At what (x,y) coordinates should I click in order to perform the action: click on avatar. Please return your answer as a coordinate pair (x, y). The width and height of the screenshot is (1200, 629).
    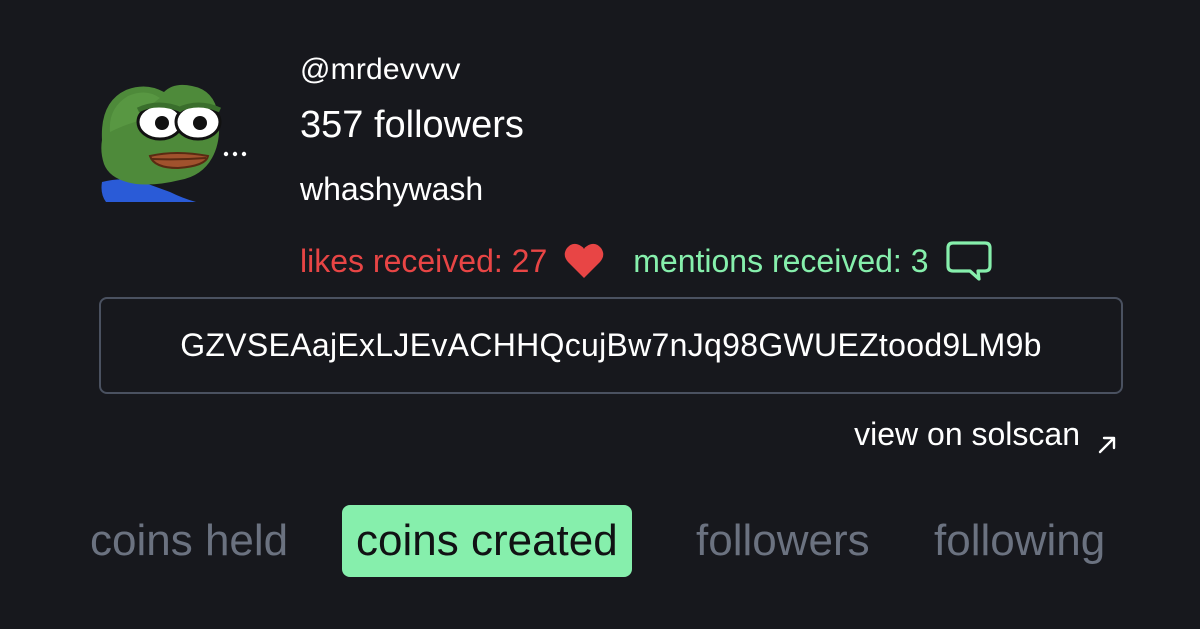
    Looking at the image, I should click on (175, 142).